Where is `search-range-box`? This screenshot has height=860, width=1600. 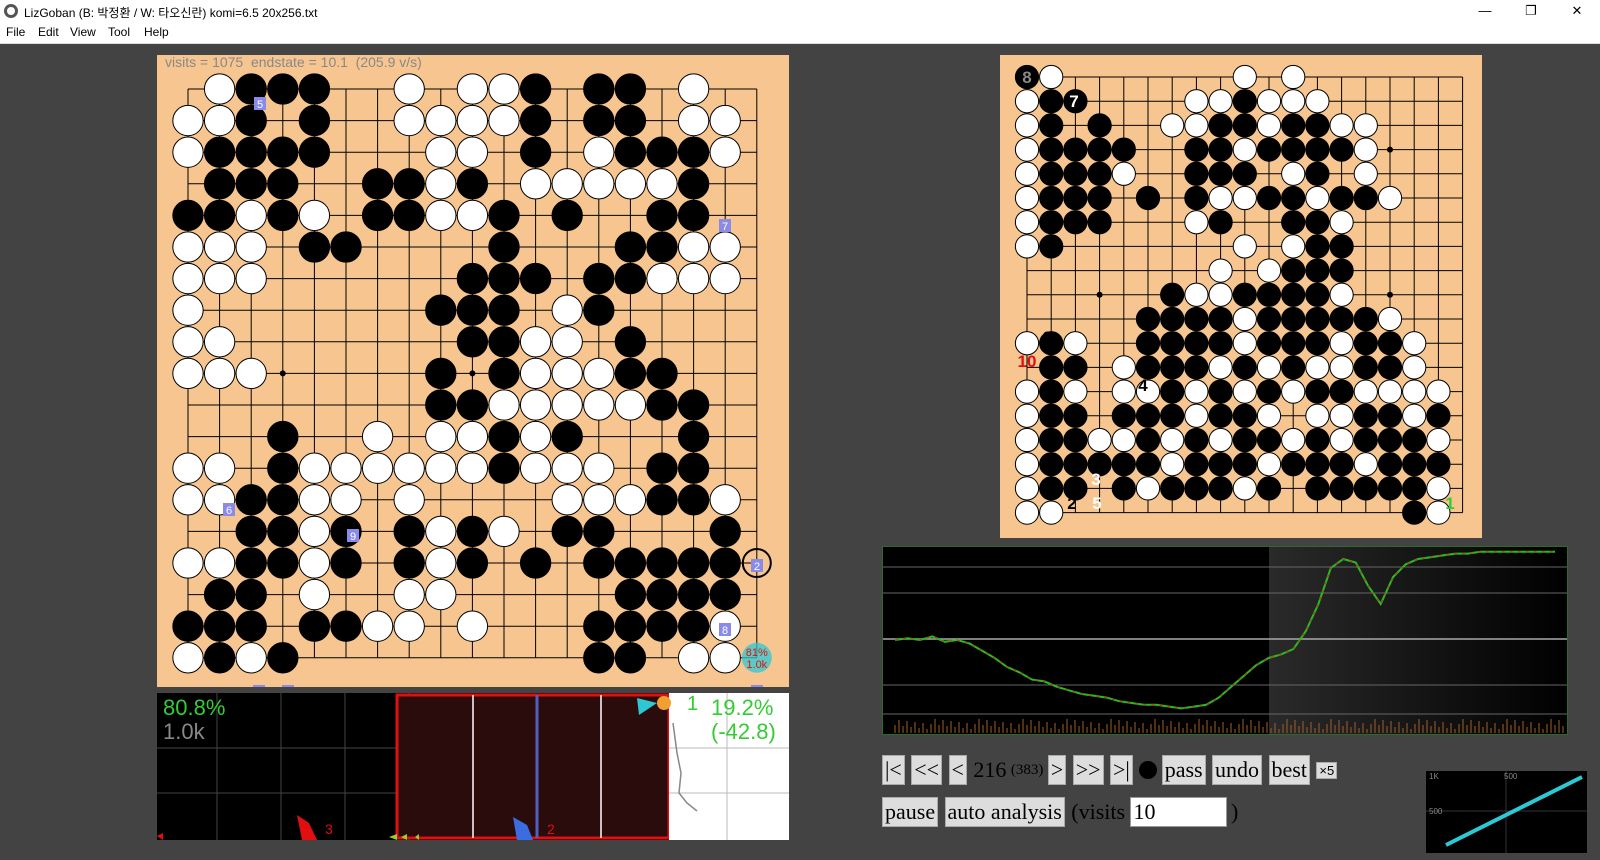
search-range-box is located at coordinates (533, 766).